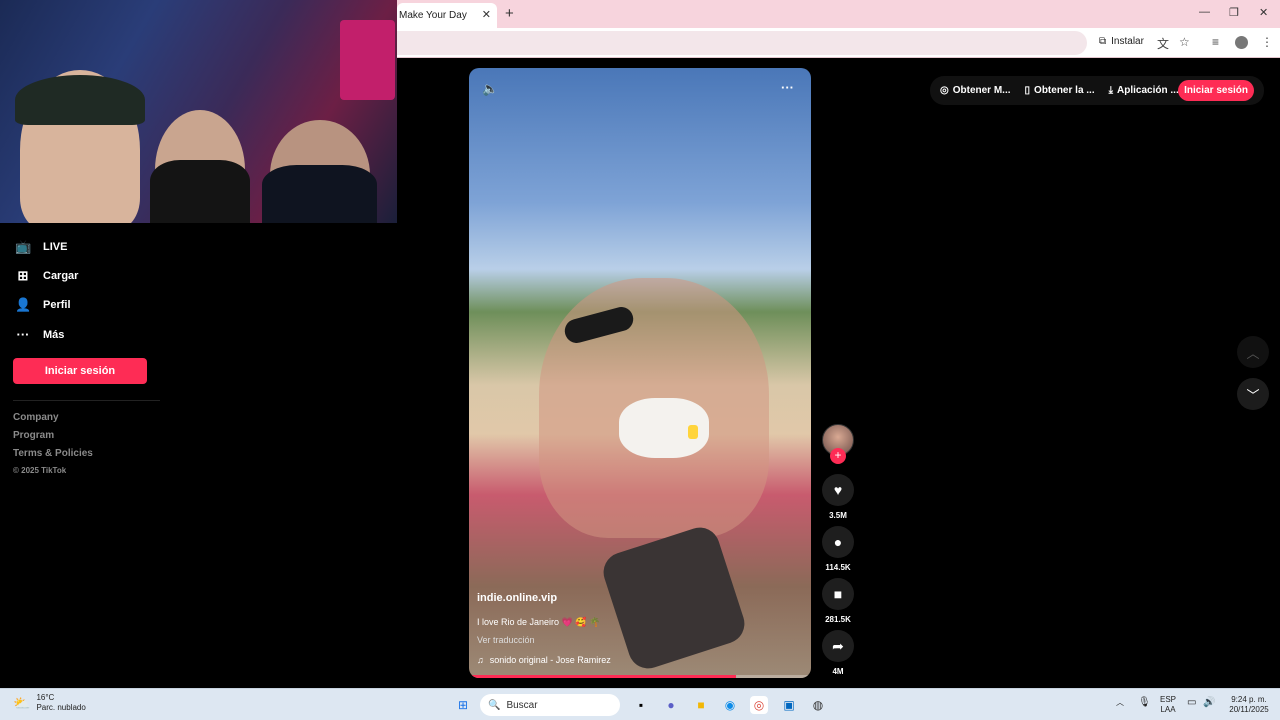 This screenshot has height=720, width=1280. I want to click on video-sound: ♫ sonido original - Jose Ramirez, so click(544, 660).